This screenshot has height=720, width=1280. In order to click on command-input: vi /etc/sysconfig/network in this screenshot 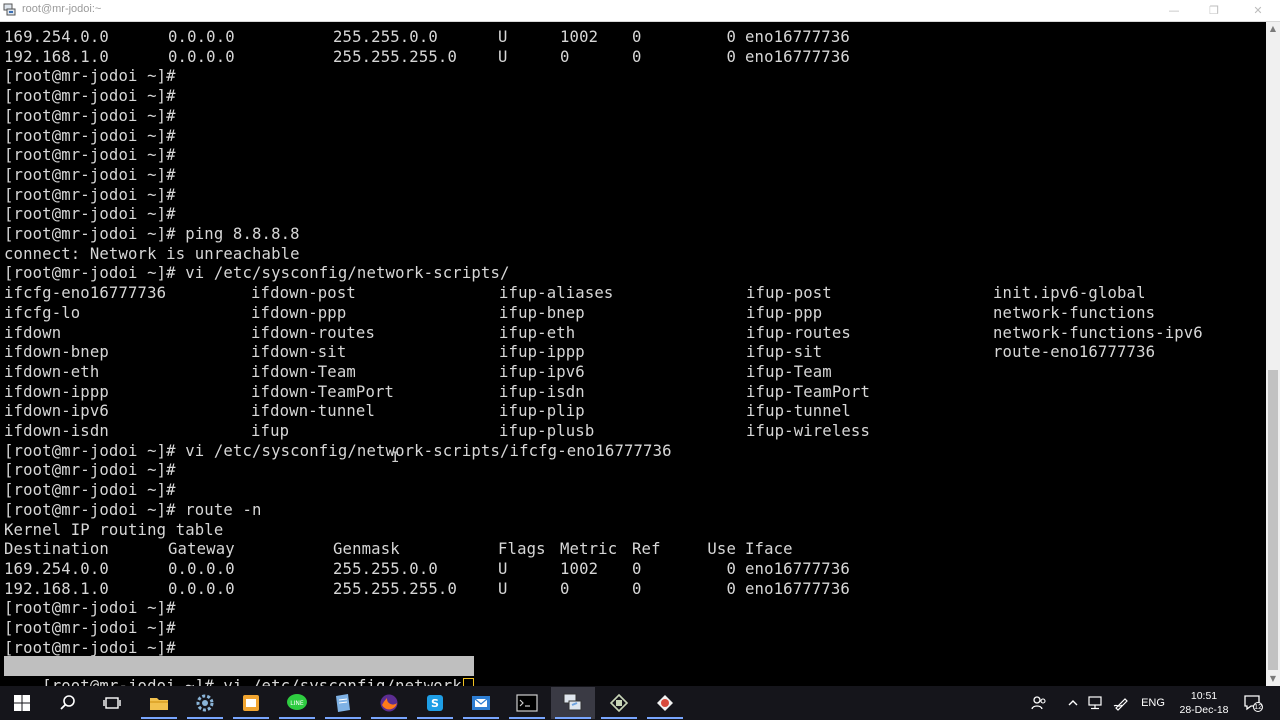, I will do `click(342, 681)`.